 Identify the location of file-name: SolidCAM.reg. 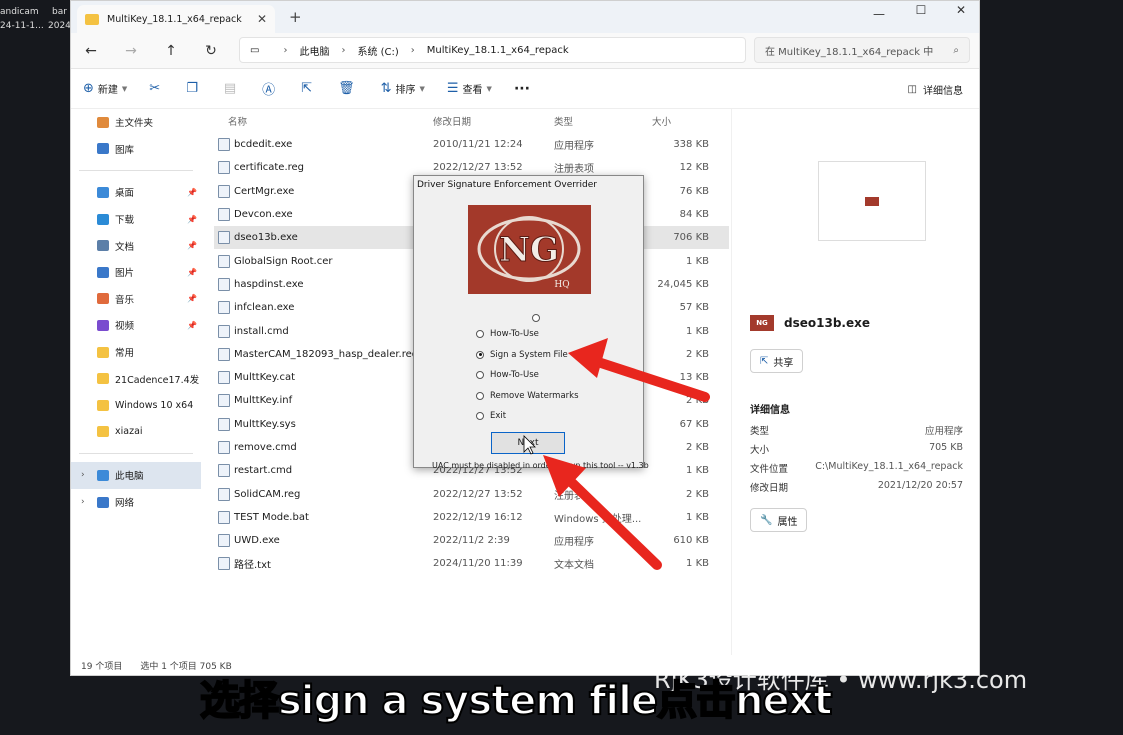
(267, 494).